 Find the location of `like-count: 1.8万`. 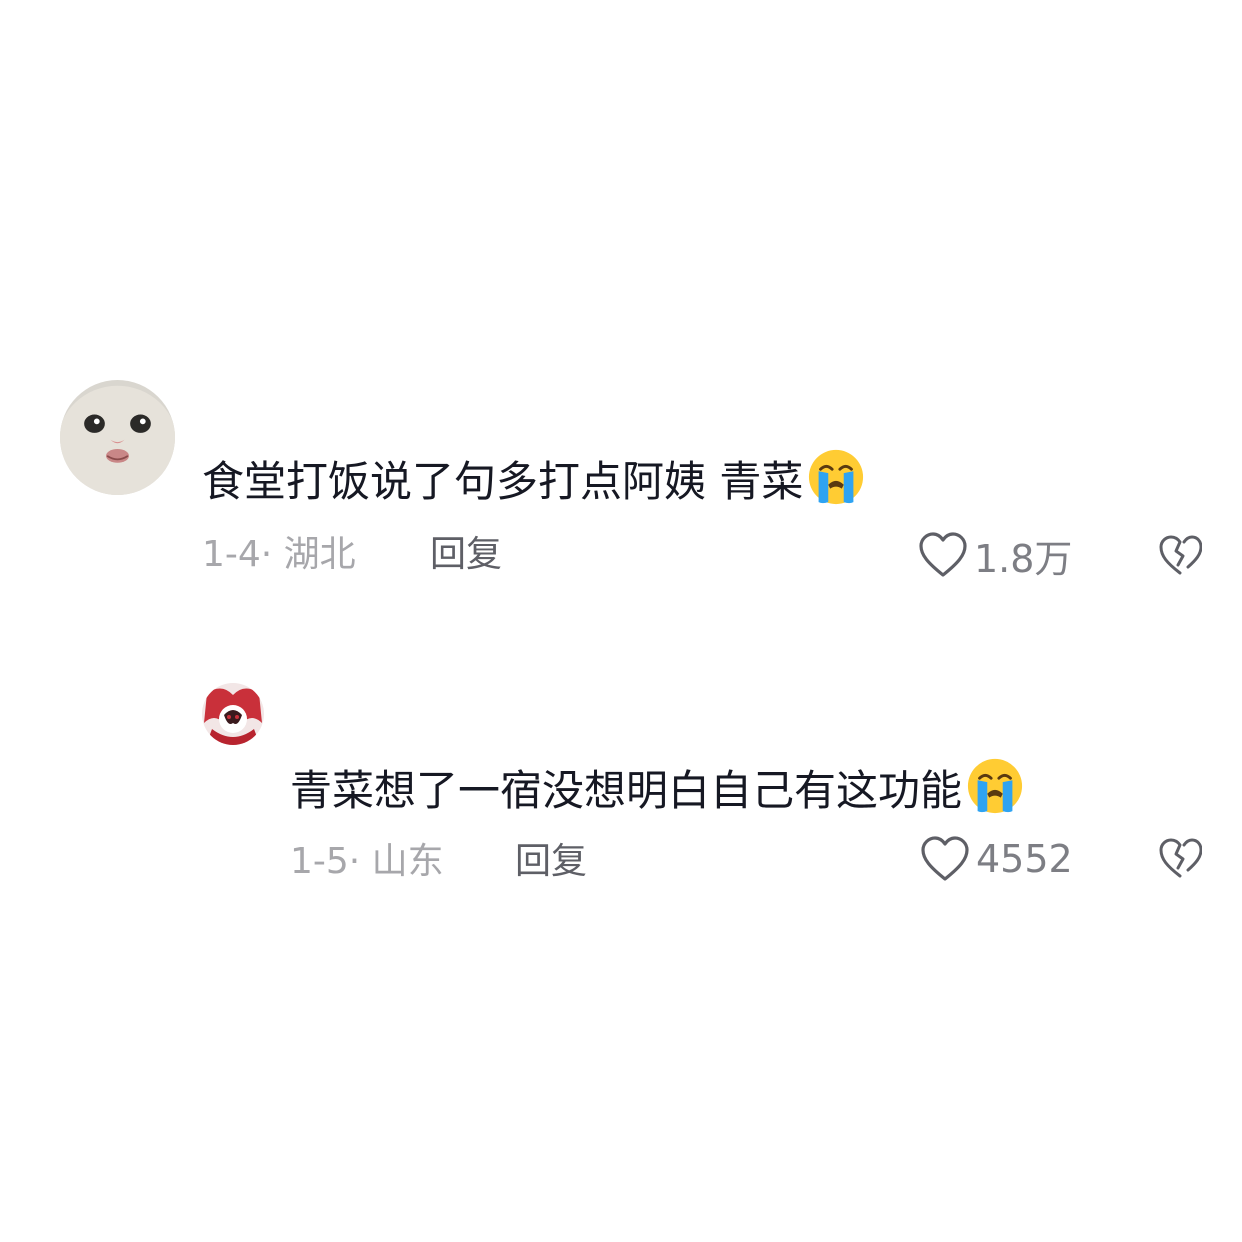

like-count: 1.8万 is located at coordinates (1023, 558).